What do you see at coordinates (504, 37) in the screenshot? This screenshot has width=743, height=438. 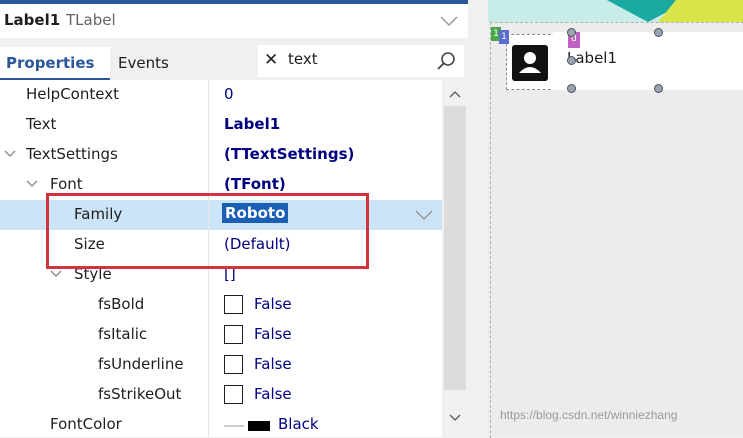 I see `component-tag: 1` at bounding box center [504, 37].